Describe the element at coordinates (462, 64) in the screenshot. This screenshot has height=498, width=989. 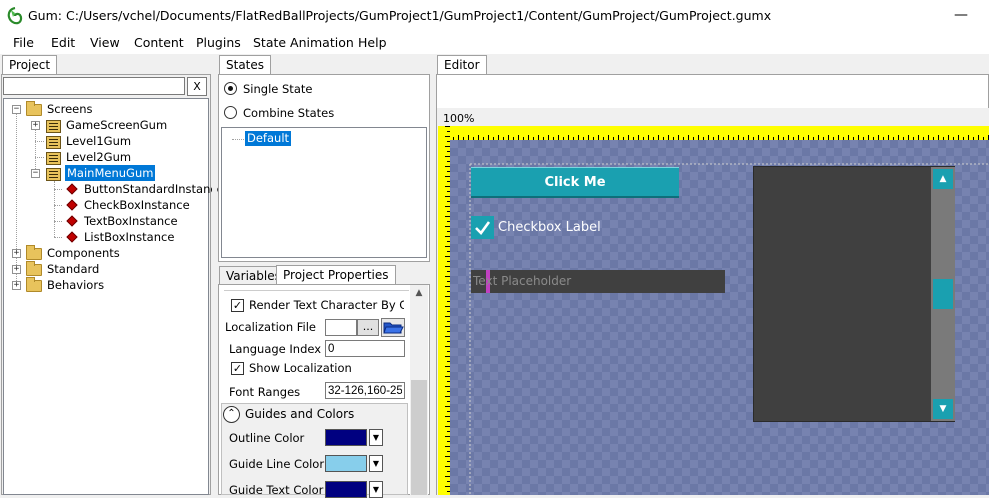
I see `tab-editor: Editor` at that location.